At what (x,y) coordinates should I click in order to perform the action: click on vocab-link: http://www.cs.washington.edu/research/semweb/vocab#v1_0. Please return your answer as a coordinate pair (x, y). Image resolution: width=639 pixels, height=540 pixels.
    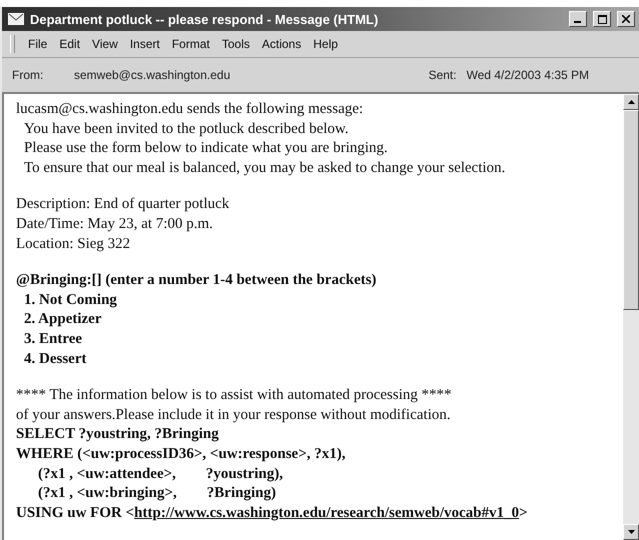
    Looking at the image, I should click on (327, 512).